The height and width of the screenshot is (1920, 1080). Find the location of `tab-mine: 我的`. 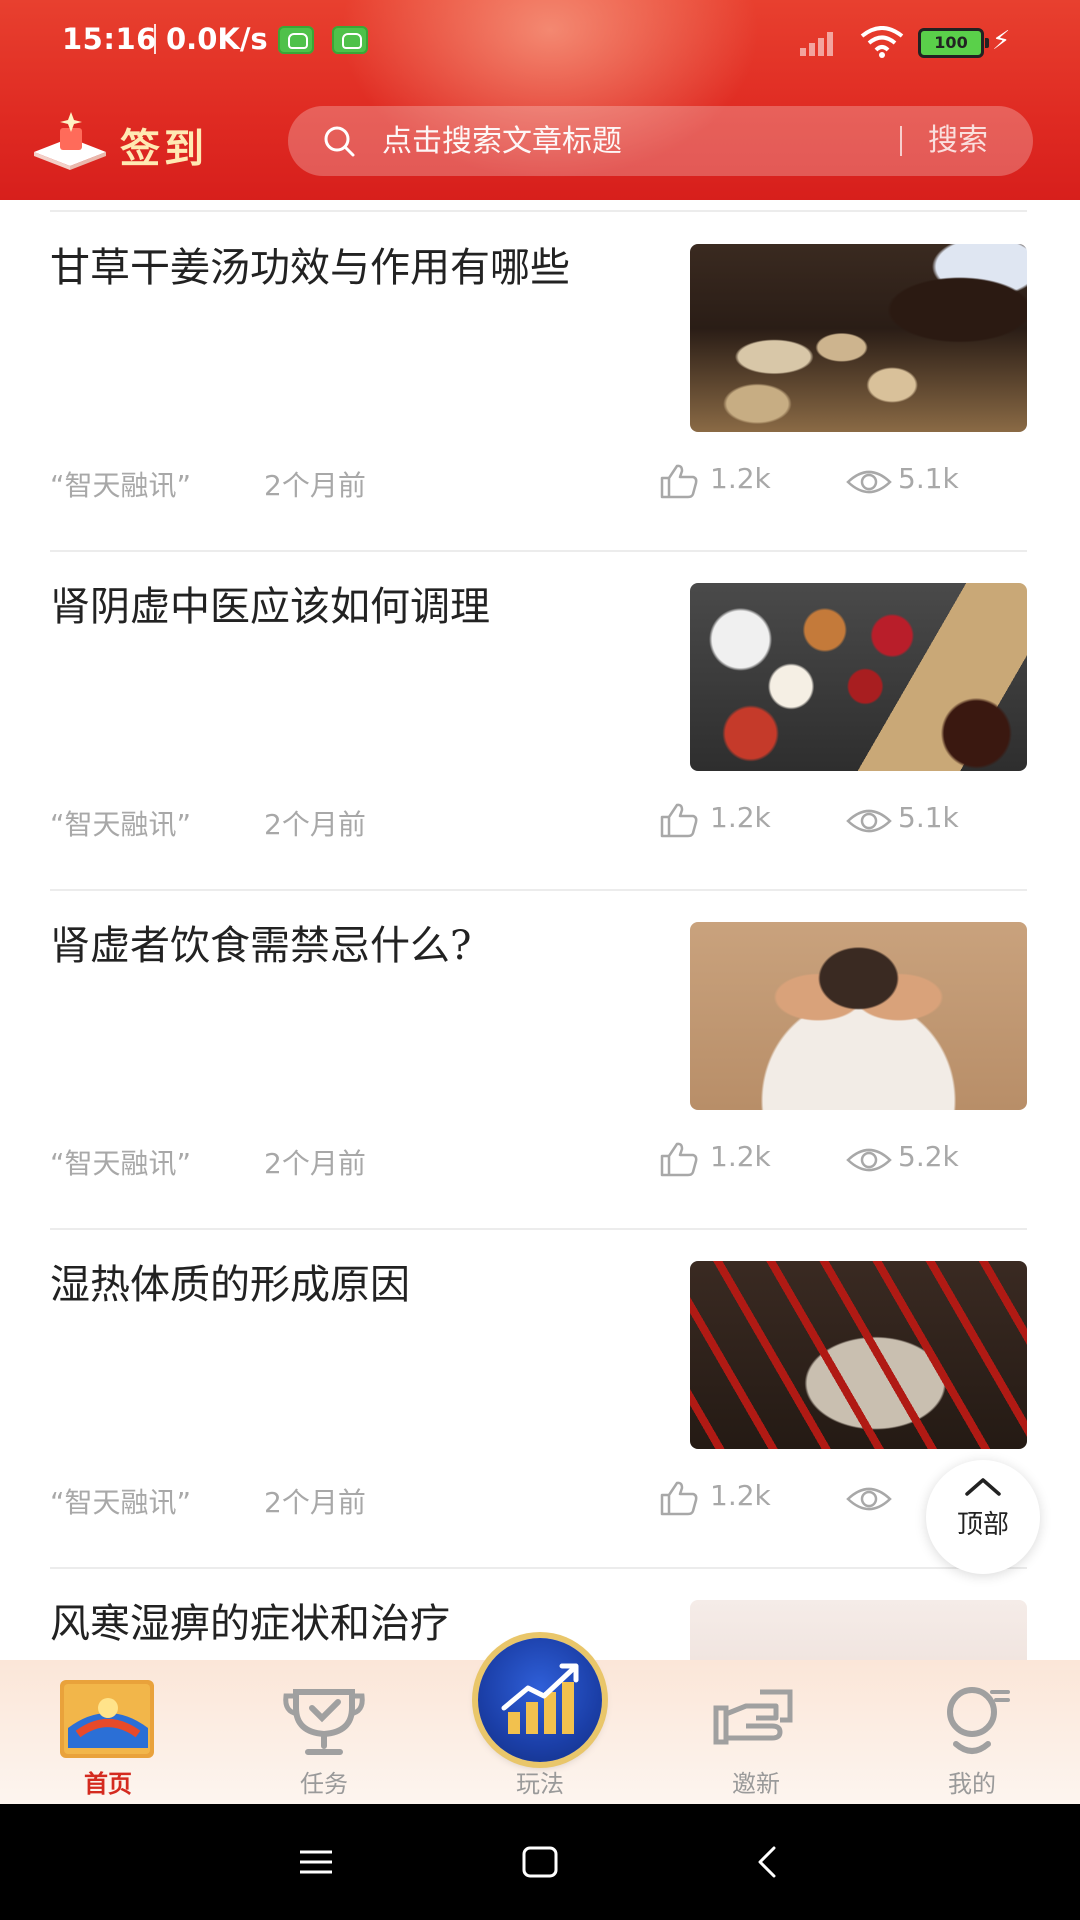

tab-mine: 我的 is located at coordinates (972, 1732).